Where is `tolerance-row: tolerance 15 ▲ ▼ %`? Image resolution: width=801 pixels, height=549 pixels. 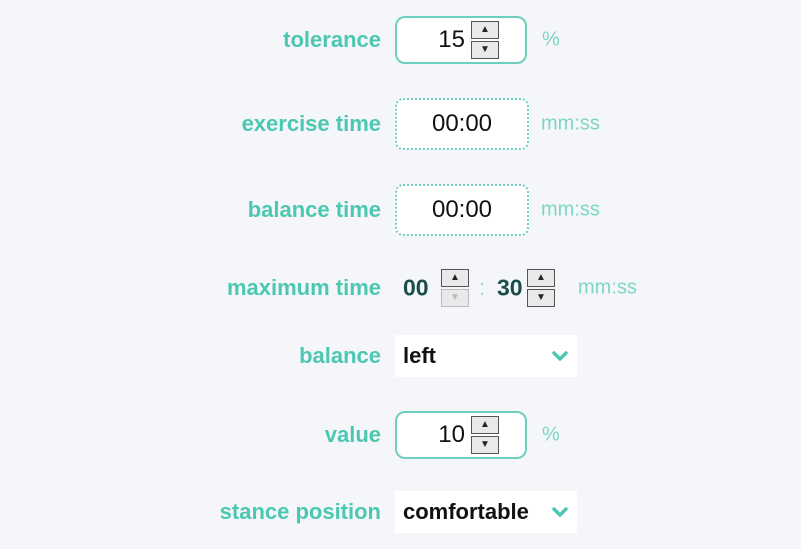
tolerance-row: tolerance 15 ▲ ▼ % is located at coordinates (400, 40).